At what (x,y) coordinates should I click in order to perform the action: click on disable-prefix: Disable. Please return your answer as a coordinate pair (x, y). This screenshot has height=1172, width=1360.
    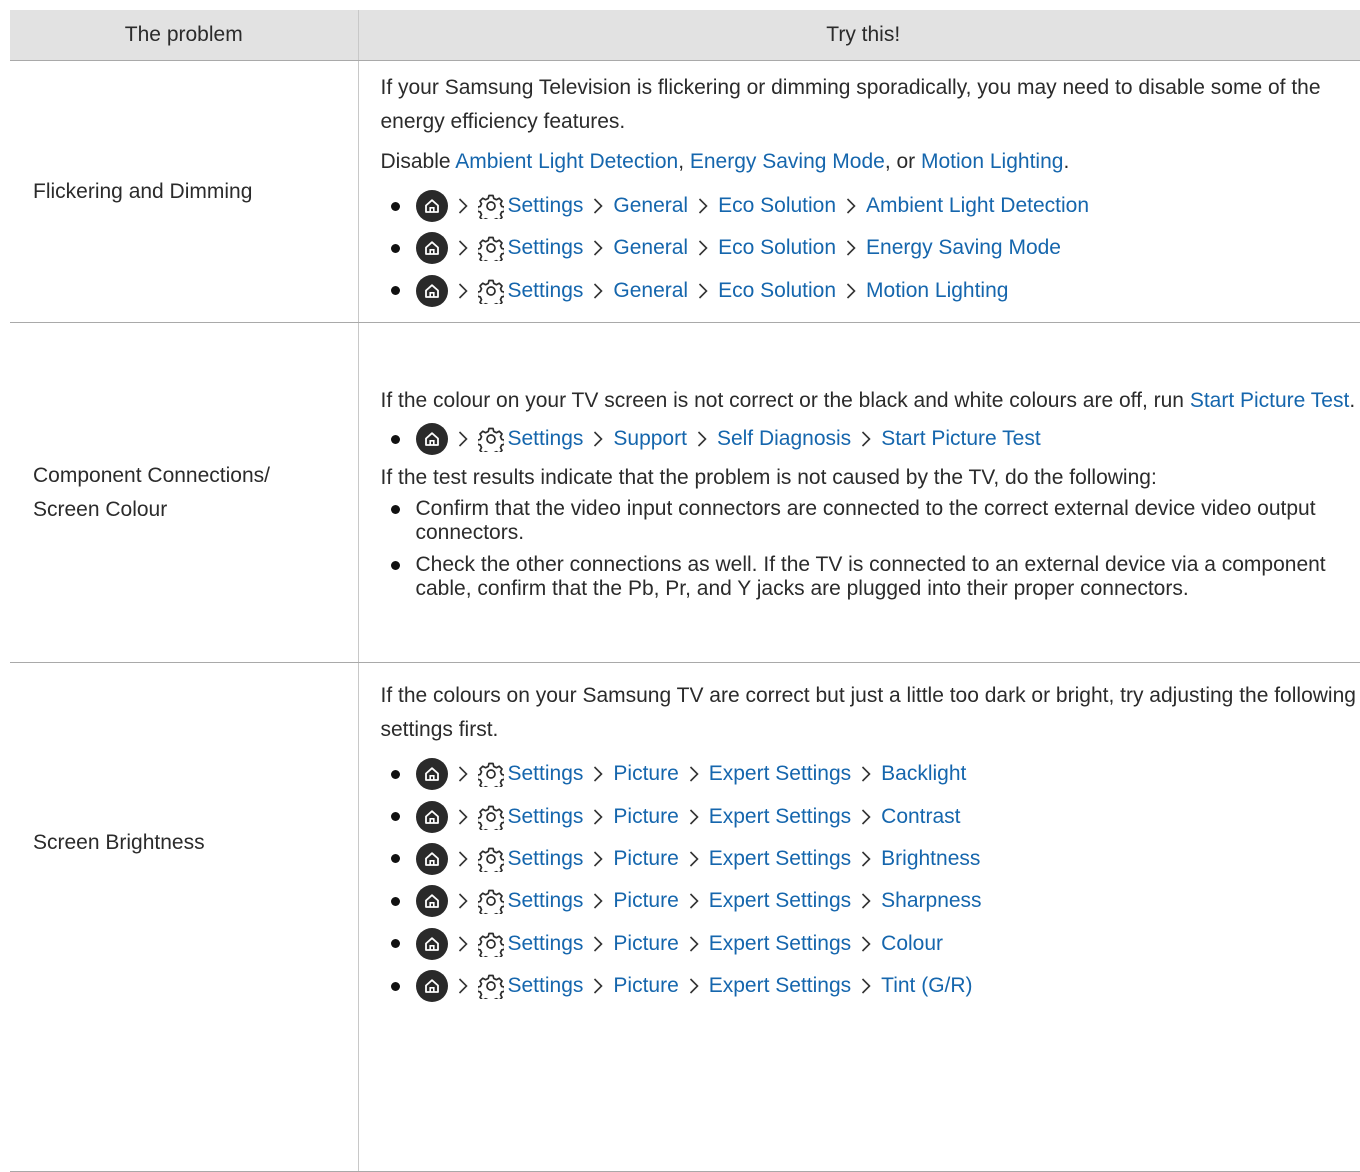
    Looking at the image, I should click on (418, 161).